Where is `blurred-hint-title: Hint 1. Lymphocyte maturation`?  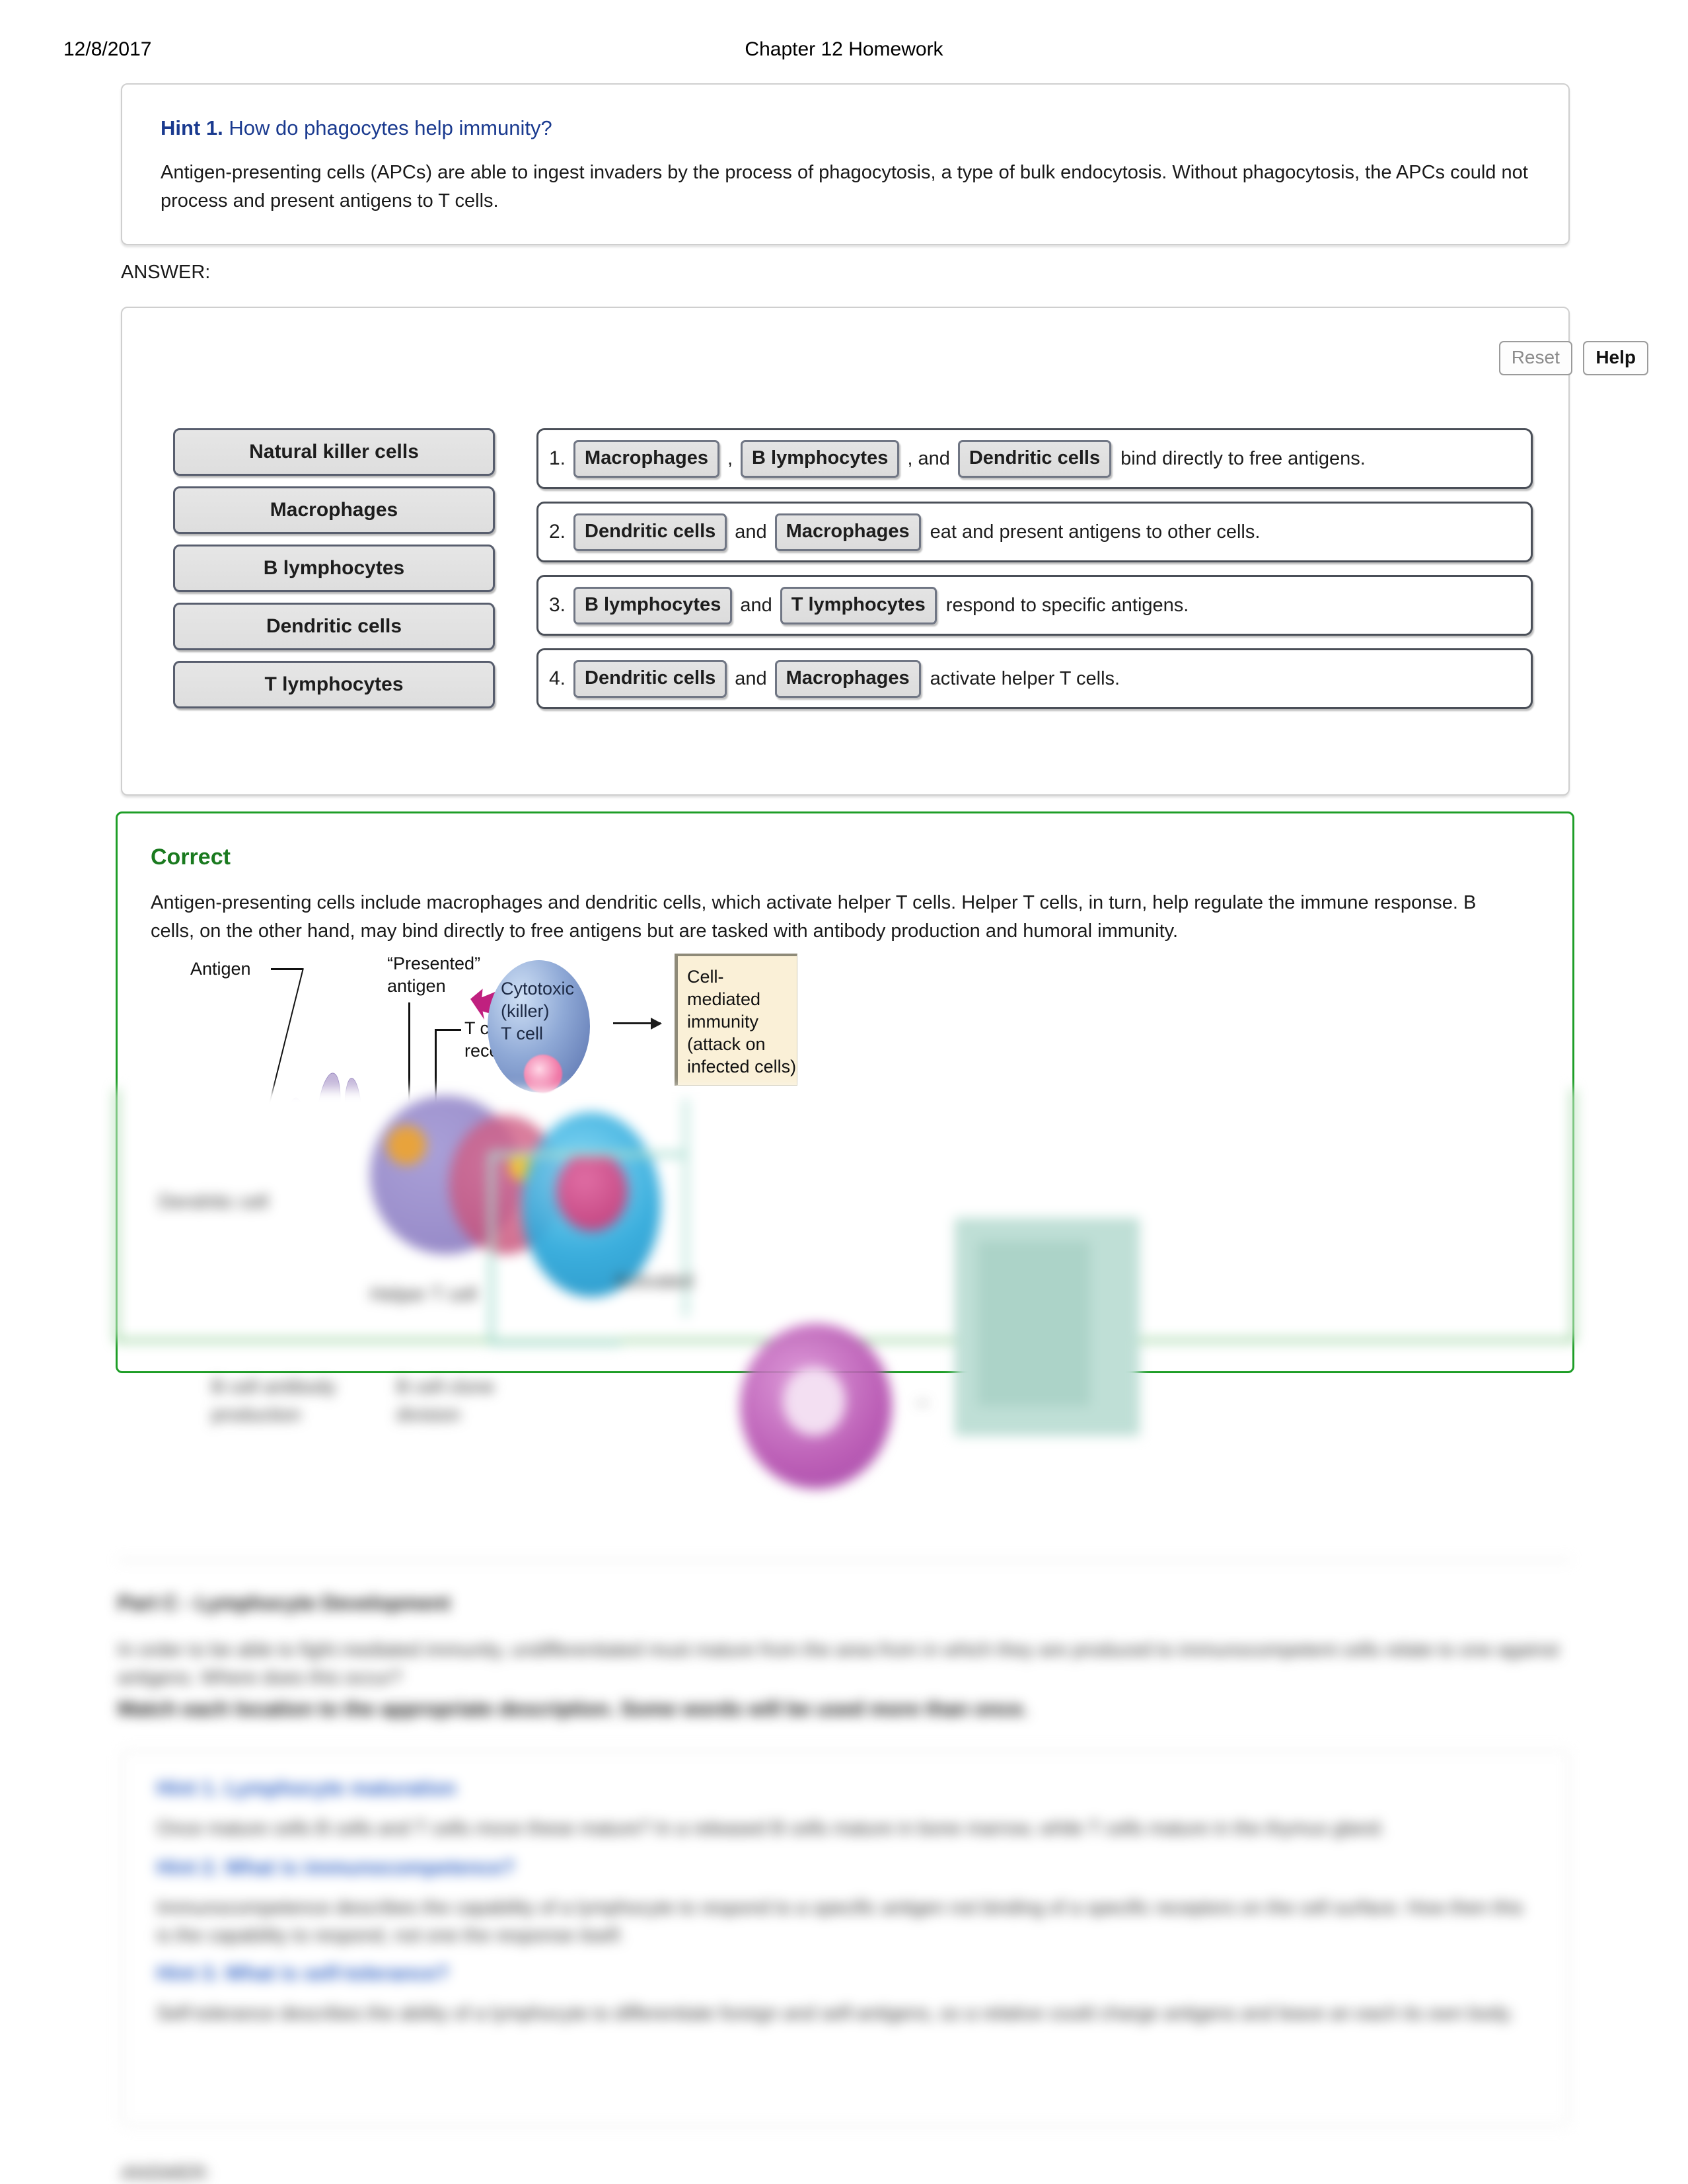 blurred-hint-title: Hint 1. Lymphocyte maturation is located at coordinates (307, 1788).